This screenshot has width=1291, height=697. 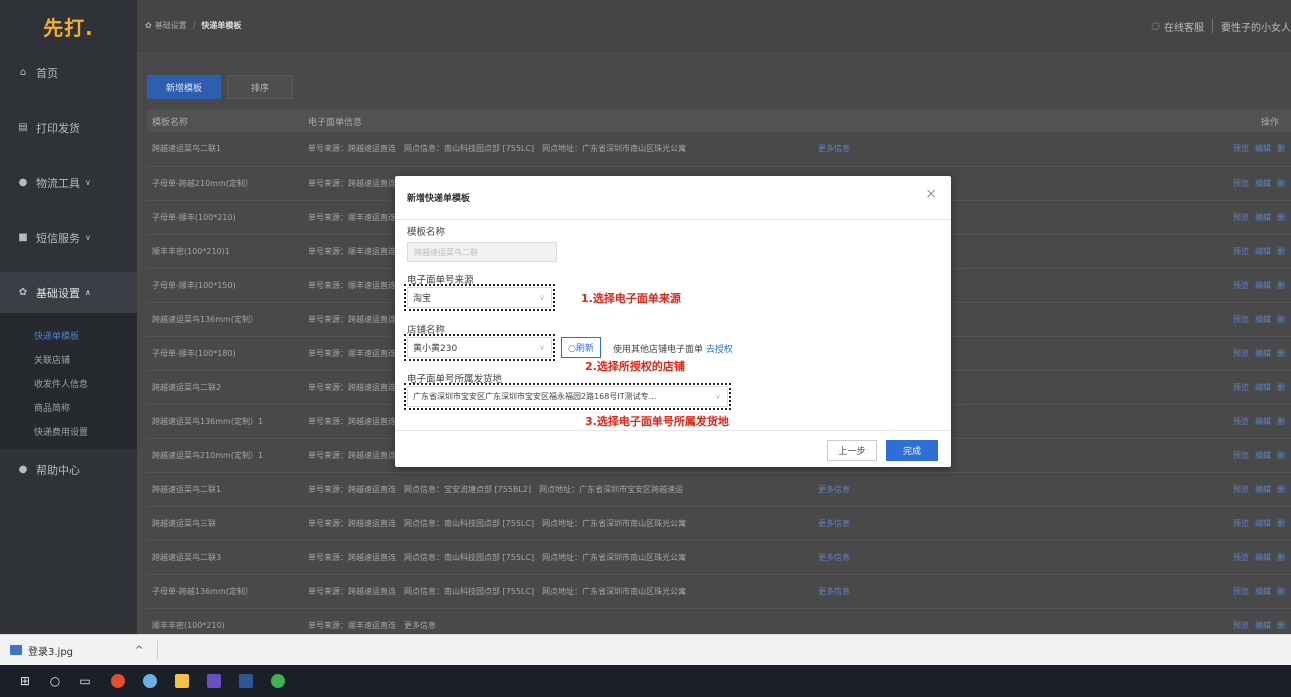 What do you see at coordinates (58, 293) in the screenshot?
I see `sidebar-item-label: 基础设置` at bounding box center [58, 293].